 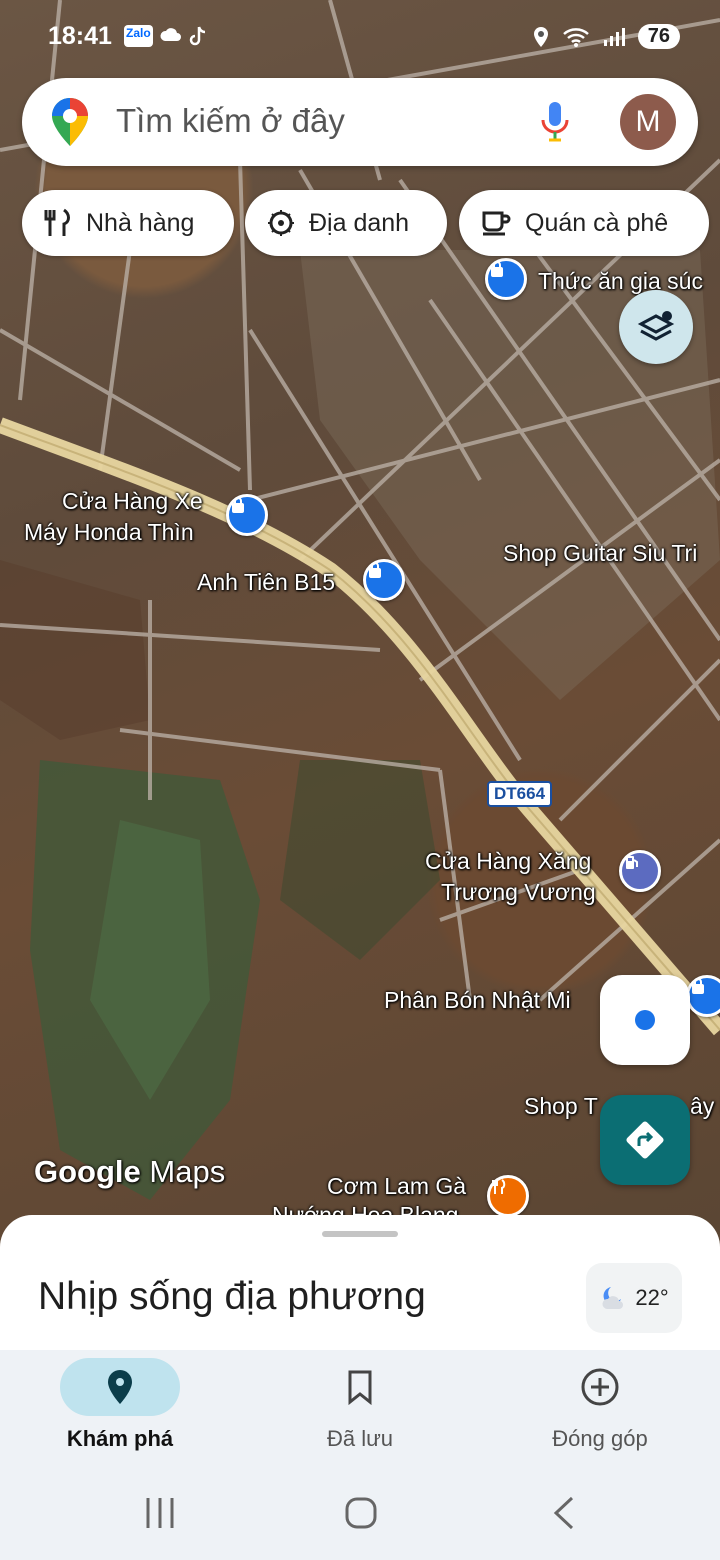 I want to click on nav-contribute: Đóng góp, so click(x=600, y=1405).